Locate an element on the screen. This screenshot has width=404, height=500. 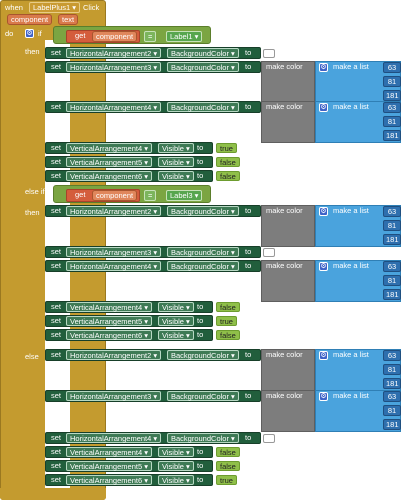
compare-op-2: = is located at coordinates (150, 195).